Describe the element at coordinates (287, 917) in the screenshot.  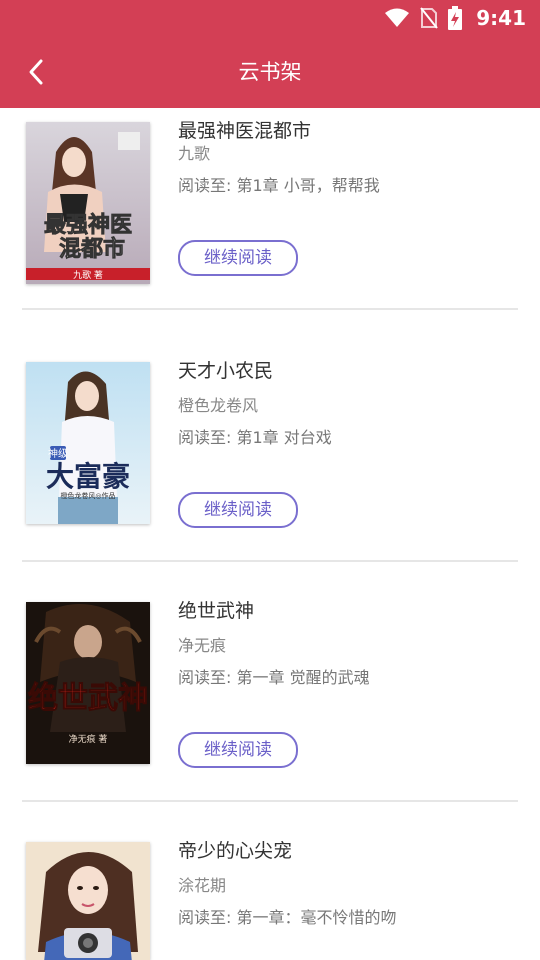
I see `reading-progress: 阅读至: 第一章：毫不怜惜的吻` at that location.